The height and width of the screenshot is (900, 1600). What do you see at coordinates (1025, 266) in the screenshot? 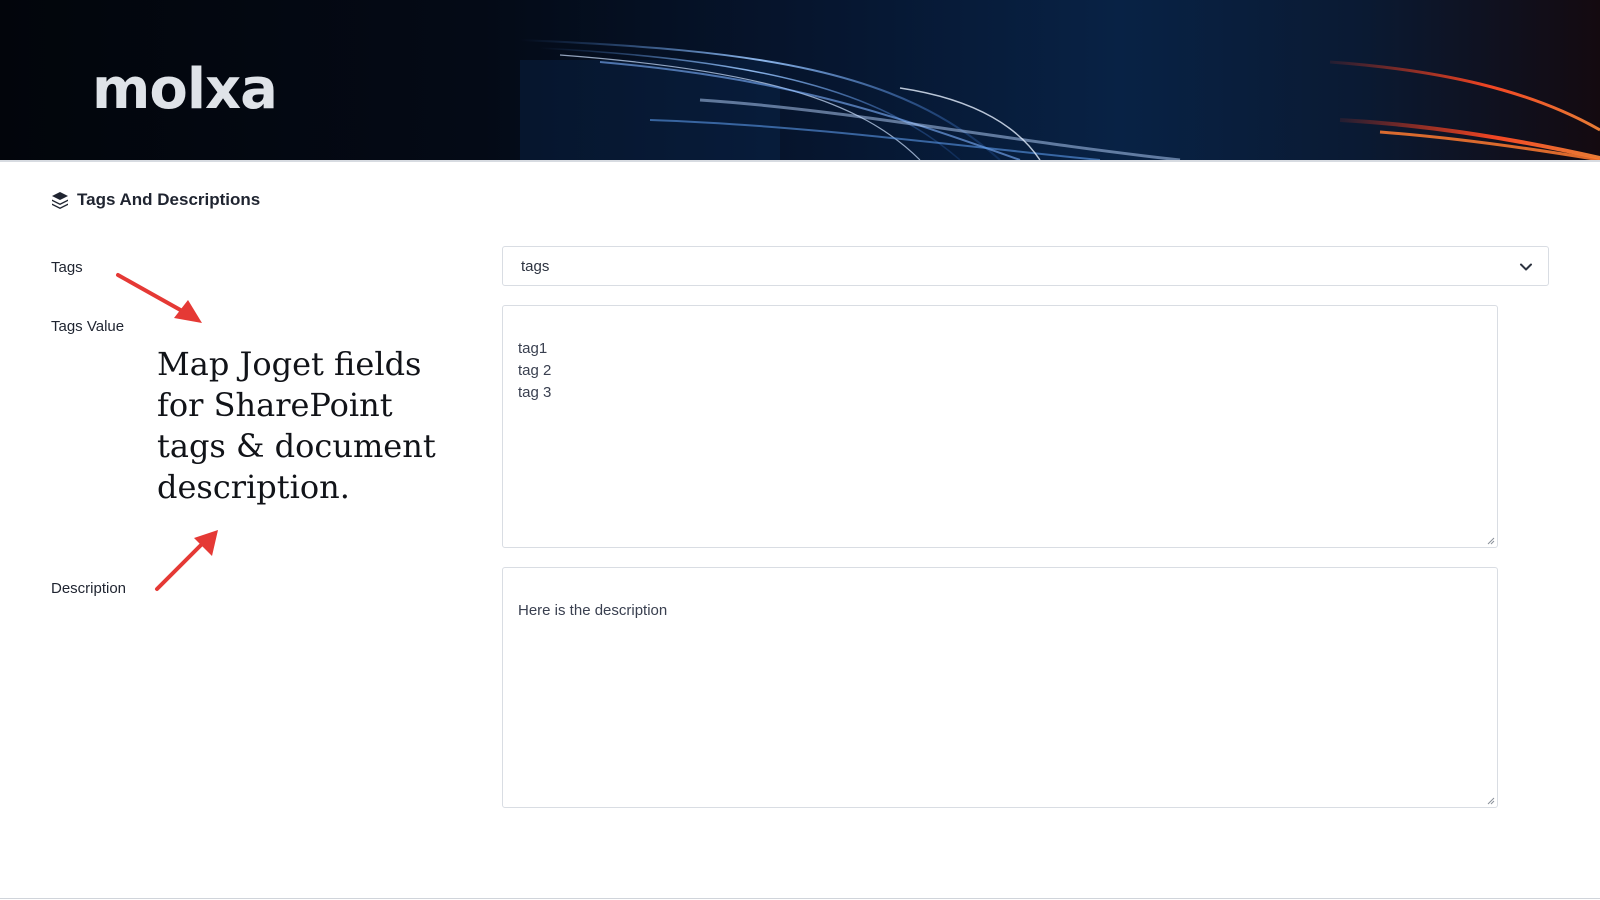
I see `tags-select: tags` at bounding box center [1025, 266].